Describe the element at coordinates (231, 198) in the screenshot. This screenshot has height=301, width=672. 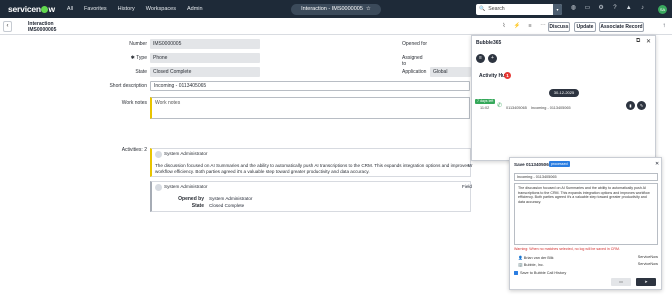
I see `opened-by-value: System Administrator` at that location.